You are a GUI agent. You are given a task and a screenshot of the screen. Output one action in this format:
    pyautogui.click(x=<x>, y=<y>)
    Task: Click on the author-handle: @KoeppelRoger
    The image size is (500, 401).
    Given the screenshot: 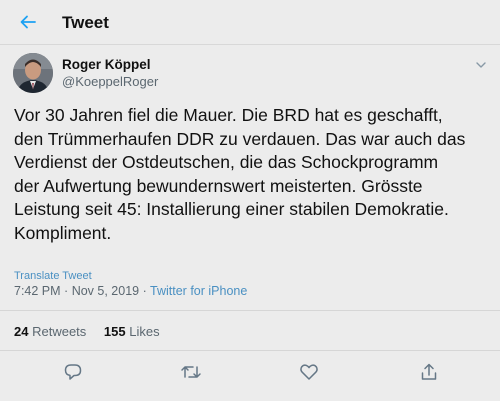 What is the action you would take?
    pyautogui.click(x=110, y=81)
    